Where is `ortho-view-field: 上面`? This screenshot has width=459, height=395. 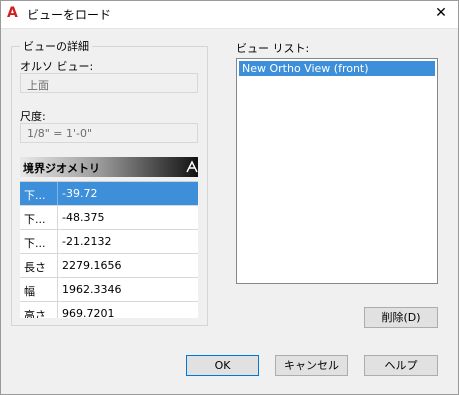 ortho-view-field: 上面 is located at coordinates (109, 83).